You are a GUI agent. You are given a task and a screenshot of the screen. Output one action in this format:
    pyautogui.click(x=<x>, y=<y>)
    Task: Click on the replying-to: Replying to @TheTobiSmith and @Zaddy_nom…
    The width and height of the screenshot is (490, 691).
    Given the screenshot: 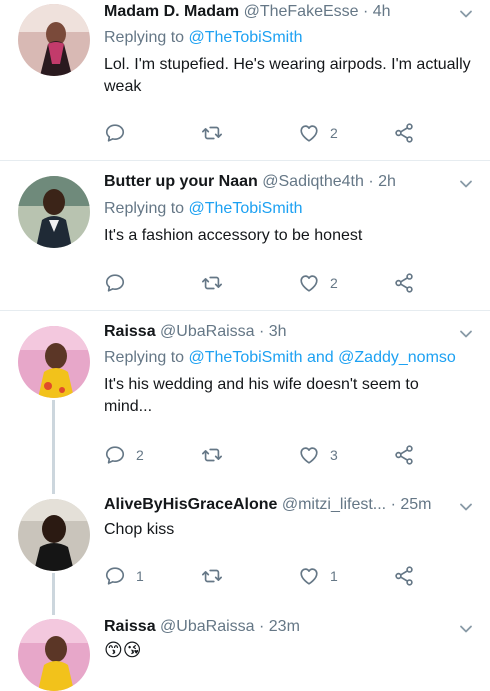 What is the action you would take?
    pyautogui.click(x=280, y=358)
    